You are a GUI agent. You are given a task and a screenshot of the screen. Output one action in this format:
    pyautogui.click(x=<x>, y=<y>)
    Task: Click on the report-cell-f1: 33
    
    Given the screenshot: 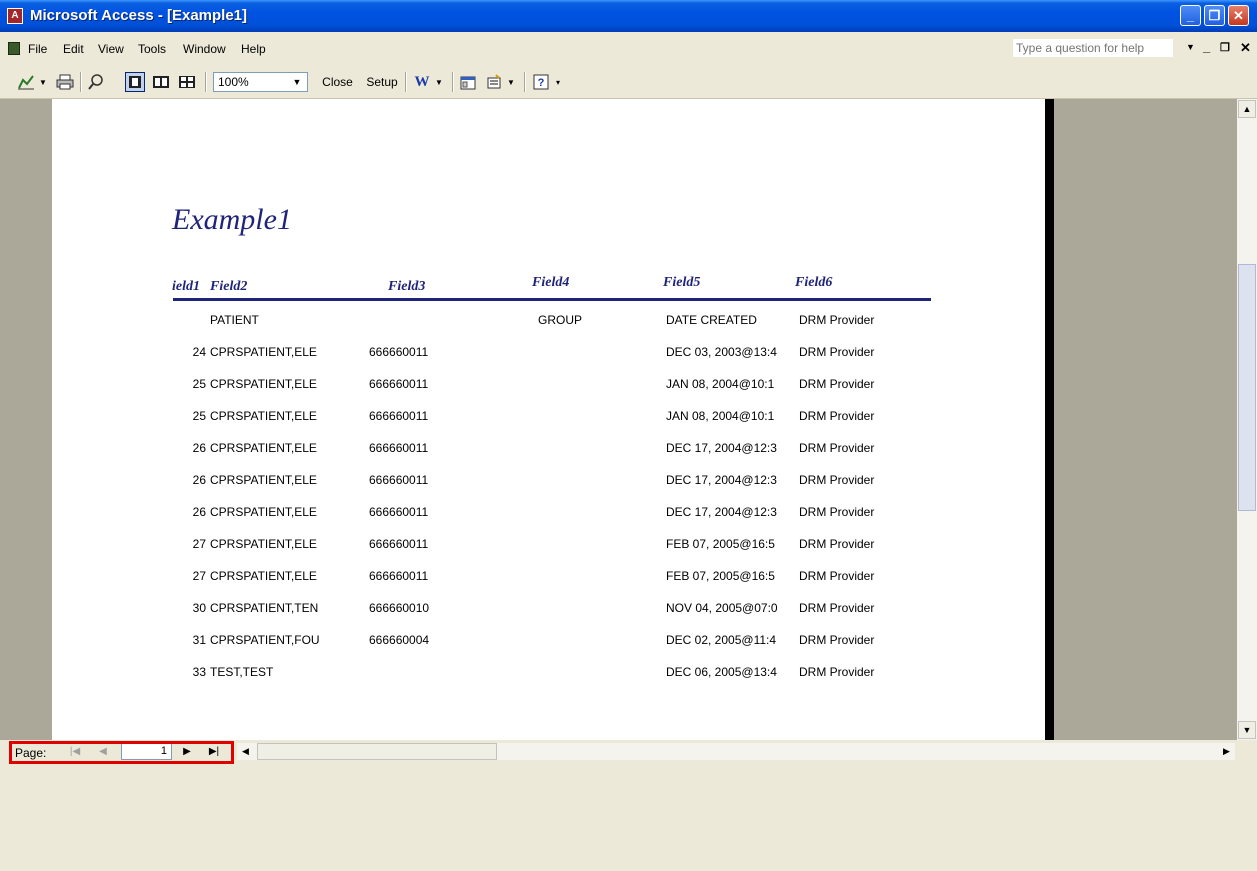 What is the action you would take?
    pyautogui.click(x=199, y=672)
    